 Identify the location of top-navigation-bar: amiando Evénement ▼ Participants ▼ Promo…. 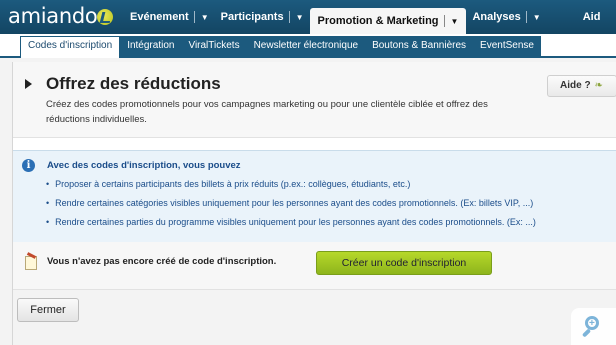
(308, 17).